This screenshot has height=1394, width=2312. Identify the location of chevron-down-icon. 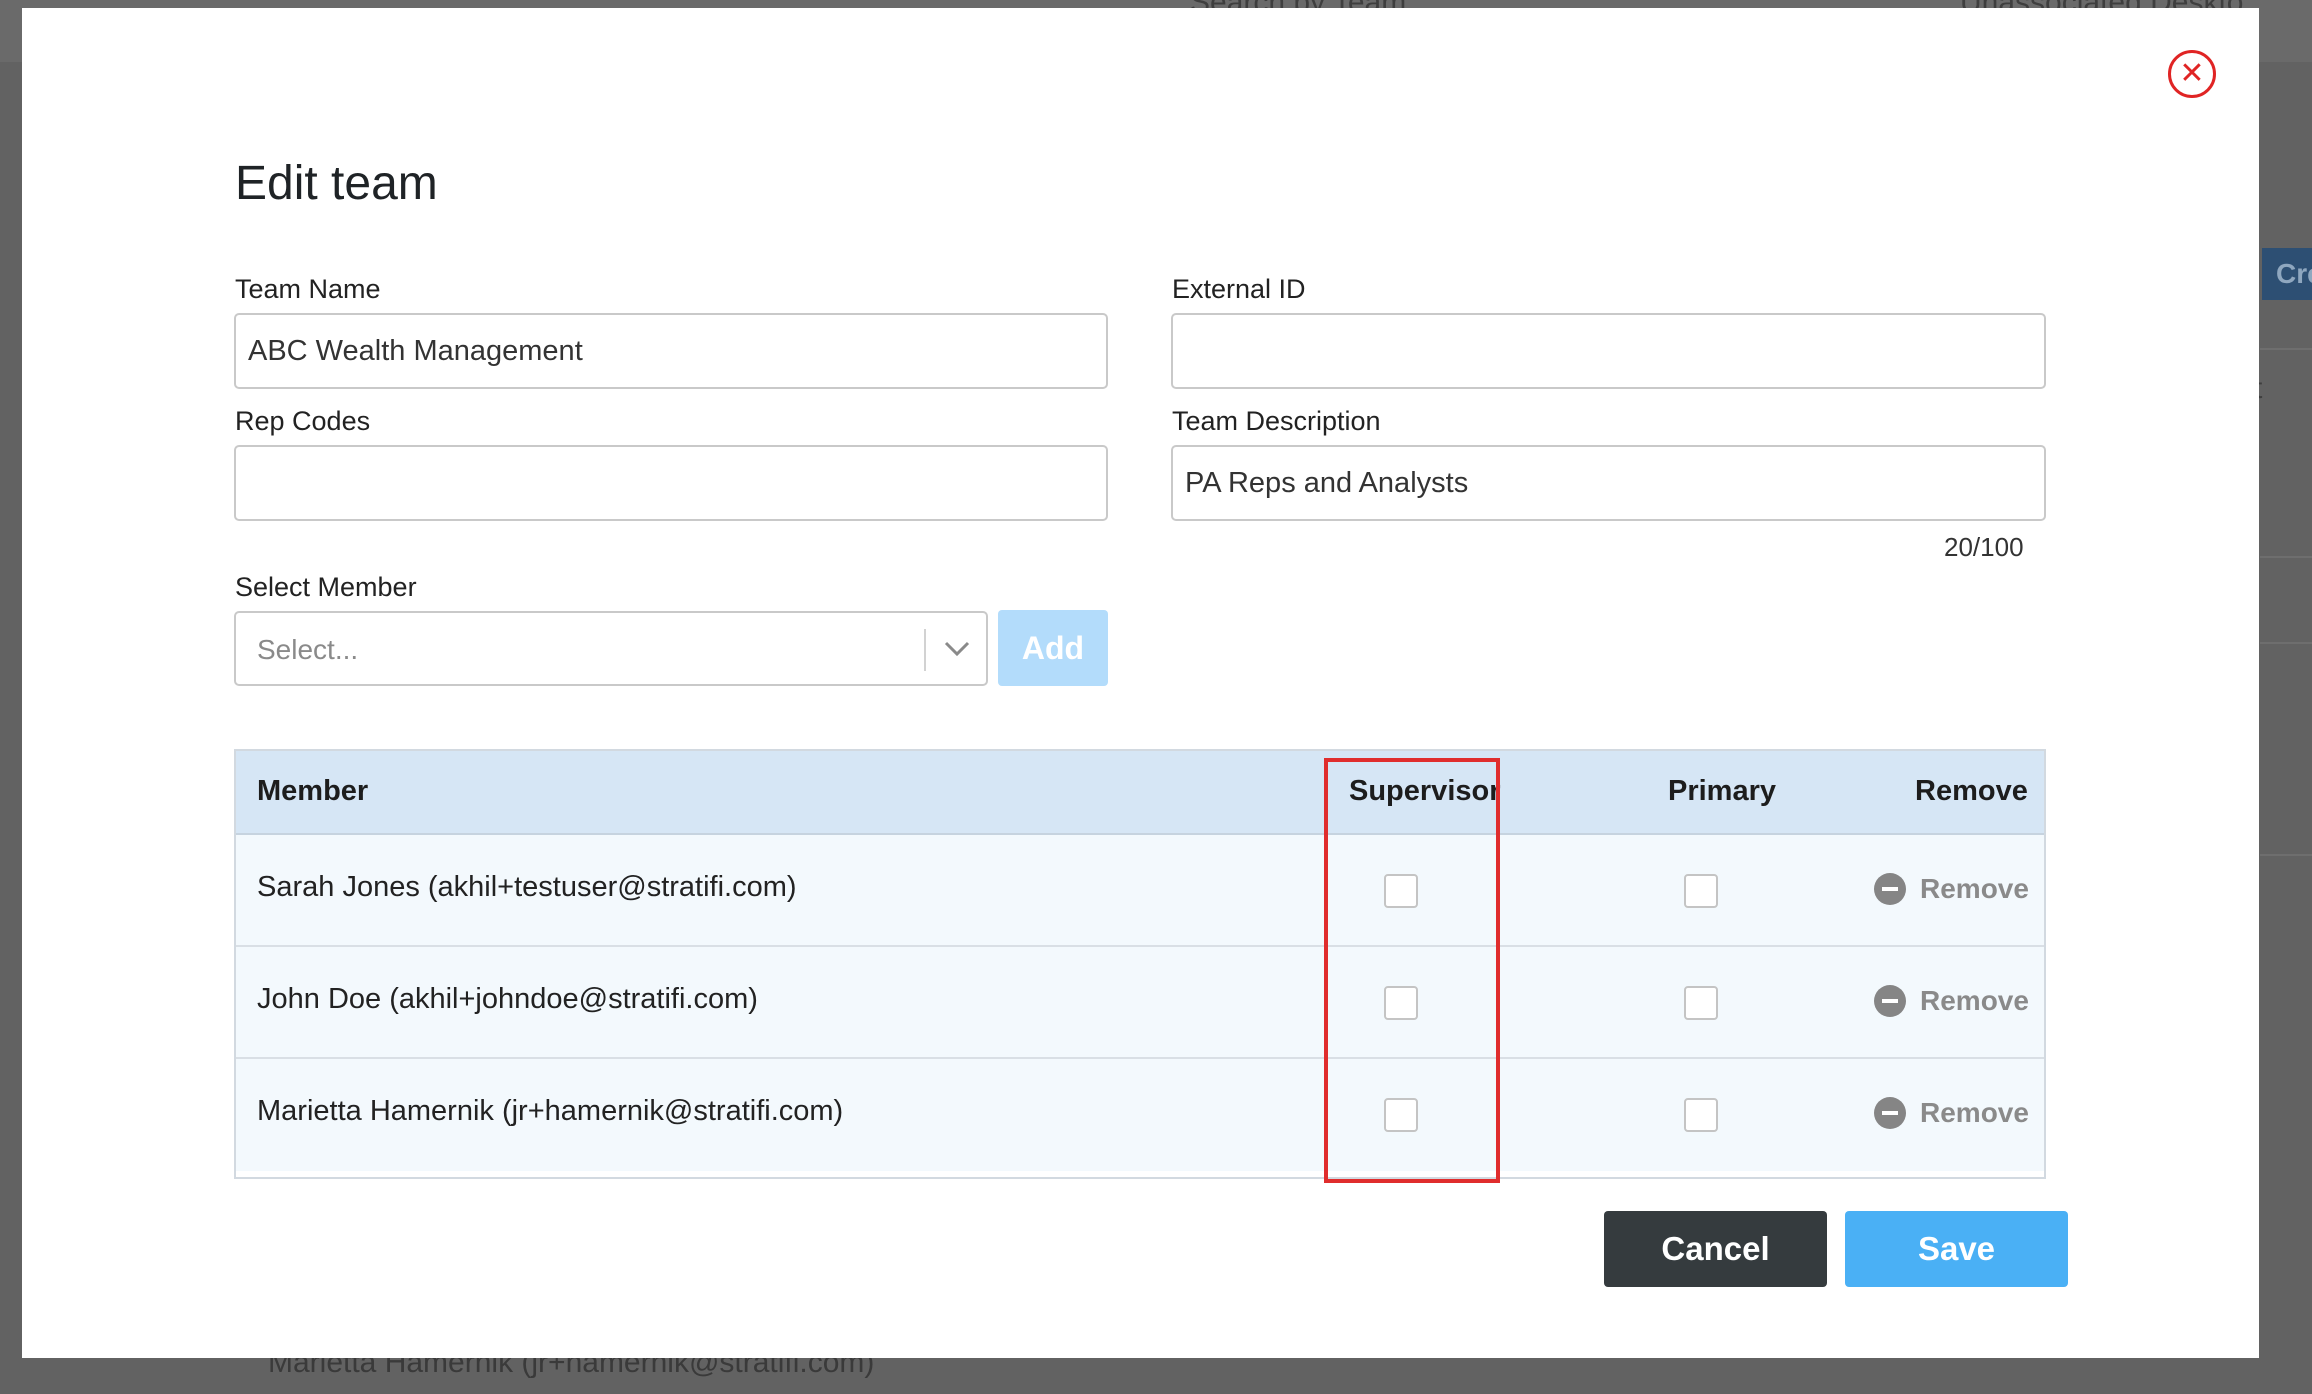
(957, 648).